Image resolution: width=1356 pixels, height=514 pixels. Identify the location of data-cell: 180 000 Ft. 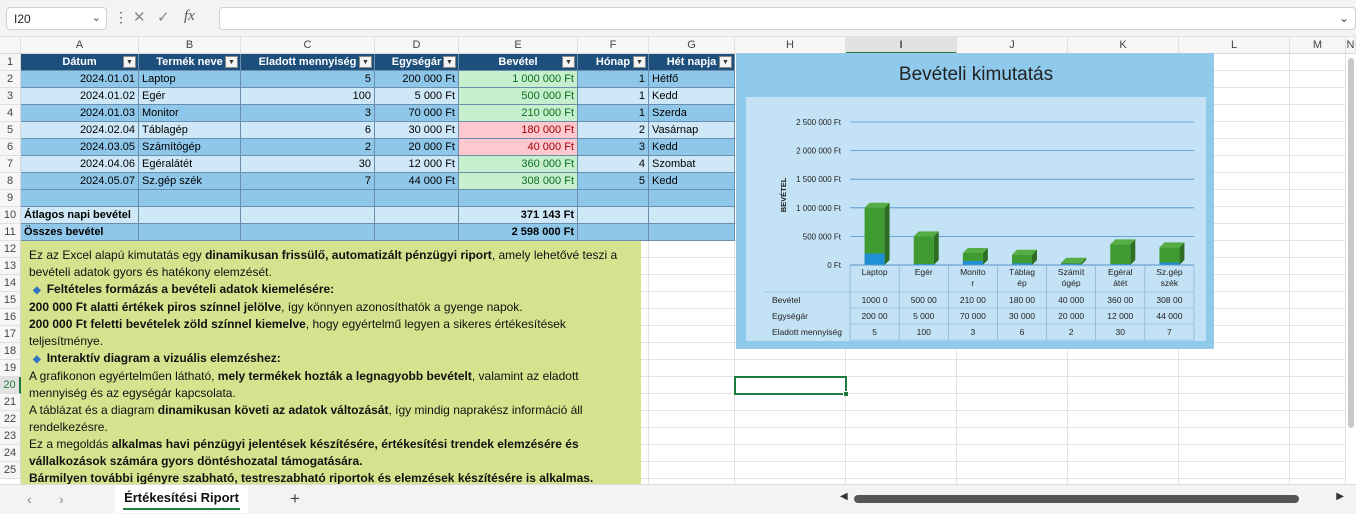
(518, 130).